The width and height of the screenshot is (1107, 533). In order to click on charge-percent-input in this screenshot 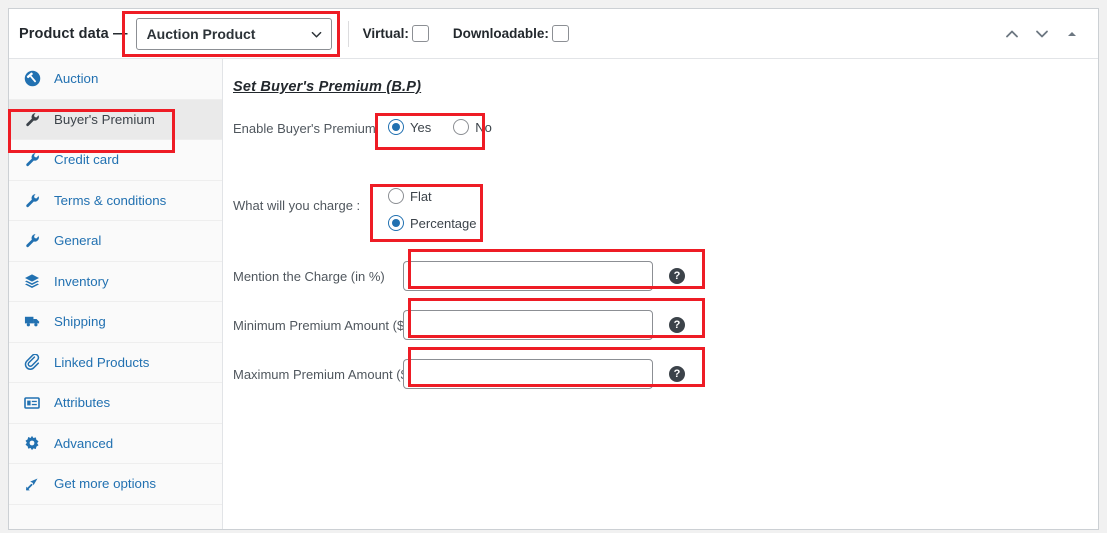, I will do `click(528, 276)`.